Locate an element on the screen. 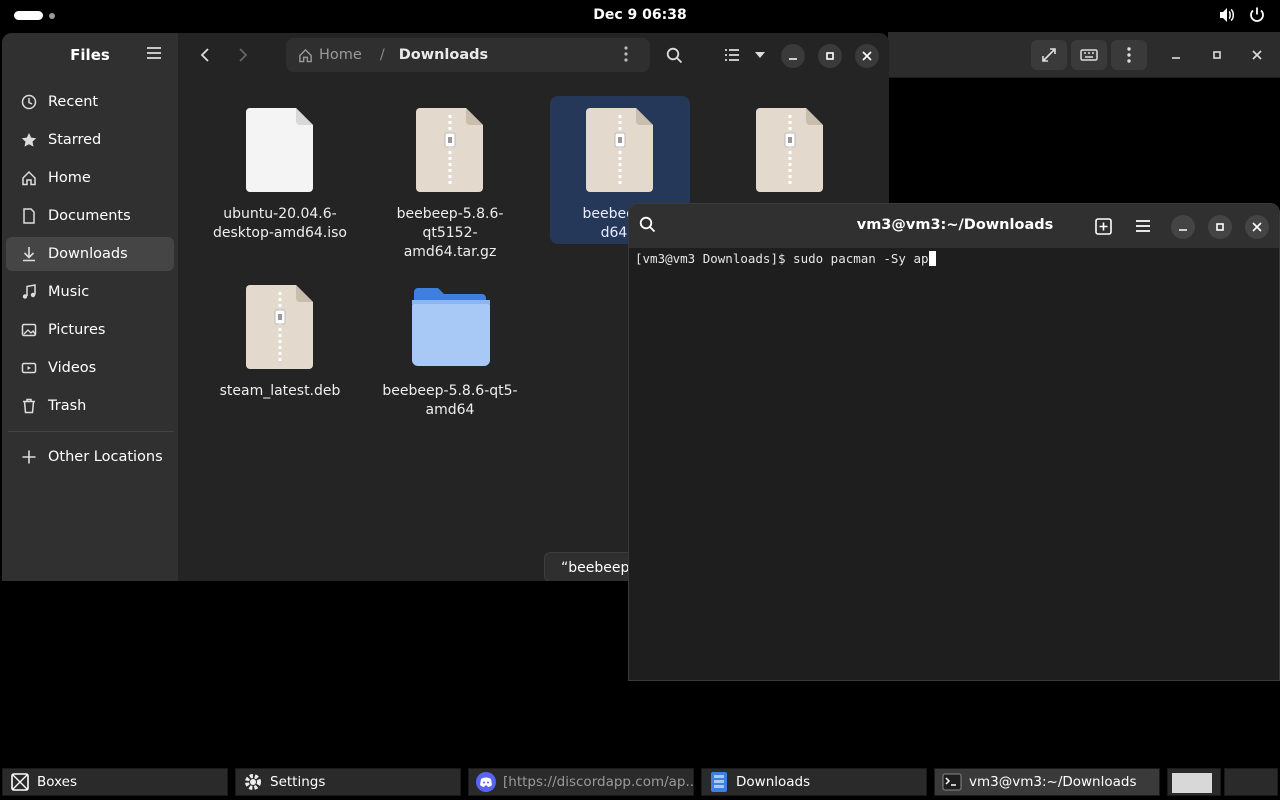 Image resolution: width=1280 pixels, height=800 pixels. file-item: beebeep-5.8.6- qt5152- amd64.tar.gz is located at coordinates (450, 182).